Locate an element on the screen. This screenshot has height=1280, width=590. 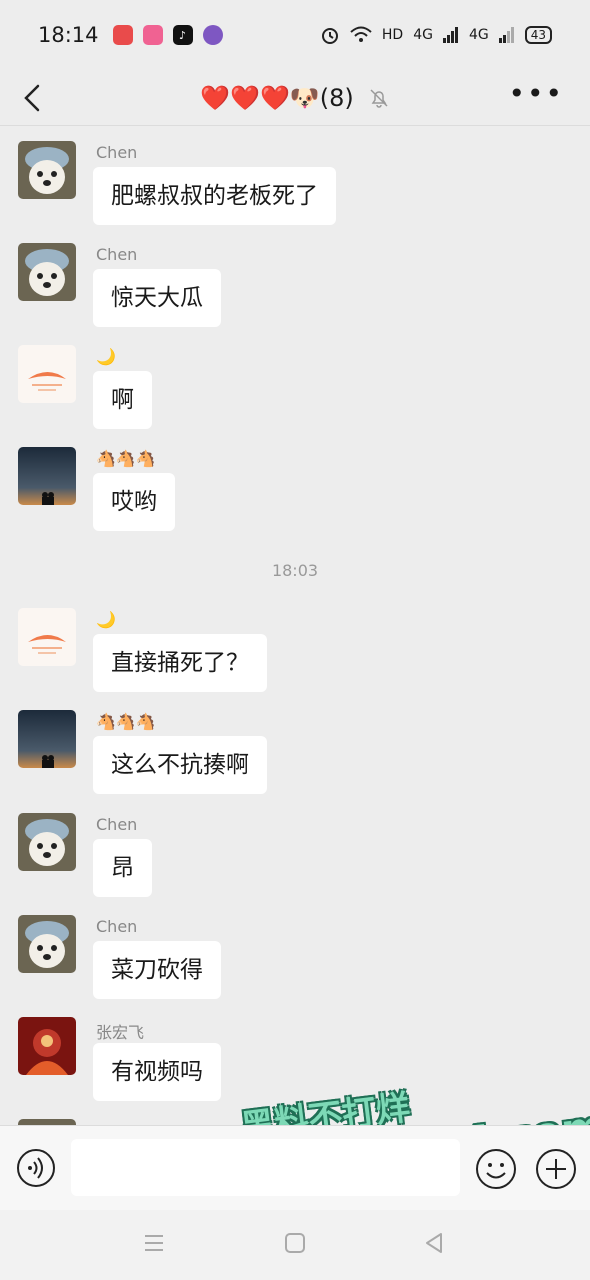
network-label: HD is located at coordinates (392, 35).